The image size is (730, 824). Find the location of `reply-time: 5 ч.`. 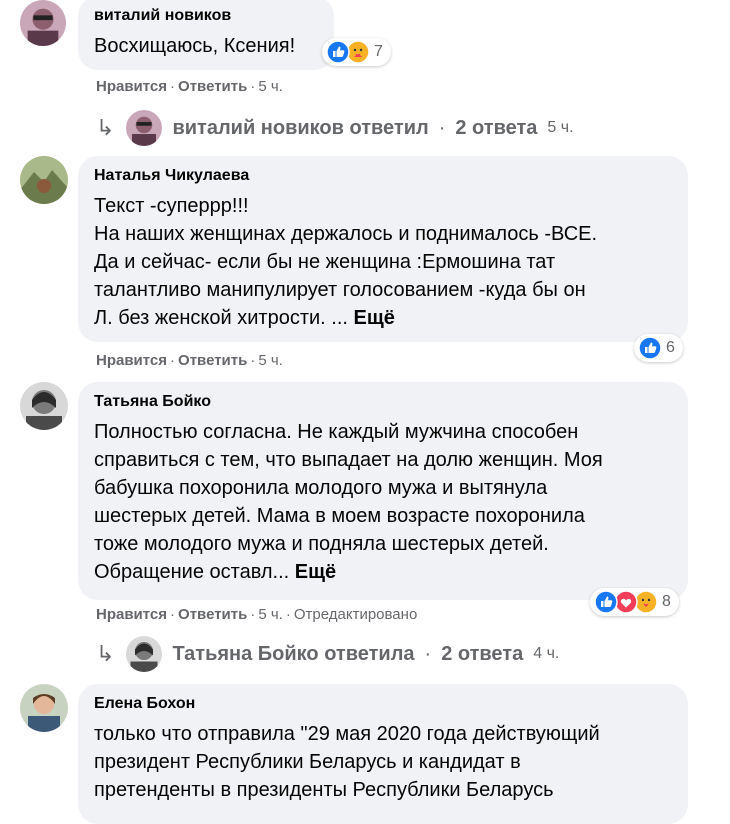

reply-time: 5 ч. is located at coordinates (560, 127).